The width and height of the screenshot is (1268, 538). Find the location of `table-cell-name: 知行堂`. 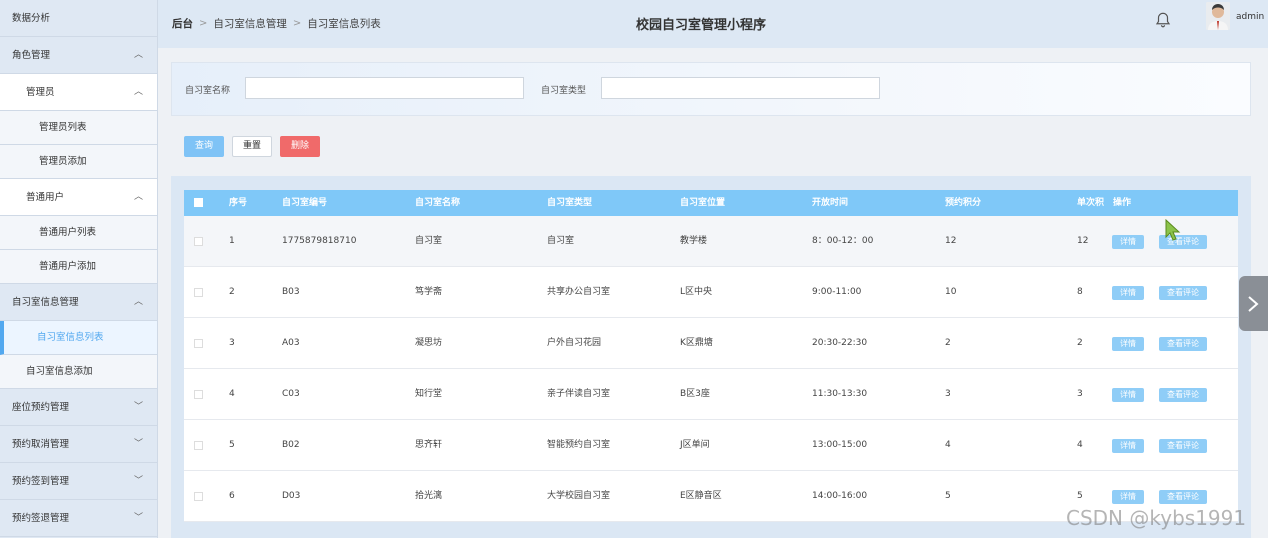

table-cell-name: 知行堂 is located at coordinates (429, 394).